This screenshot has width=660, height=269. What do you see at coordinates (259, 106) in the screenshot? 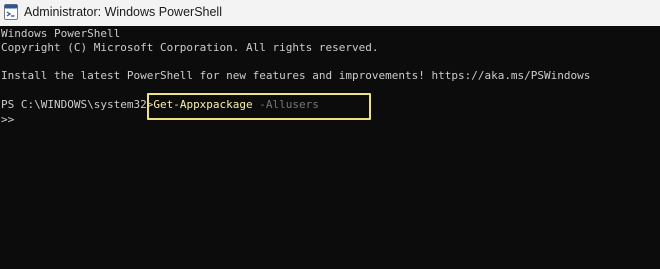
I see `command-highlight-box` at bounding box center [259, 106].